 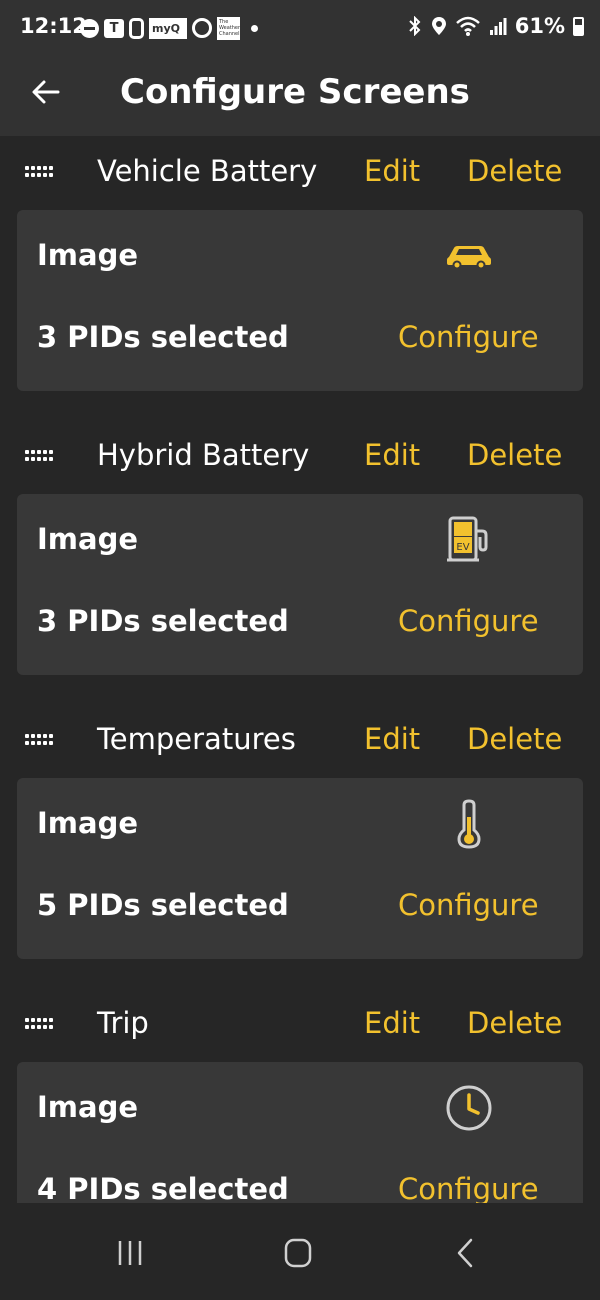 What do you see at coordinates (203, 455) in the screenshot?
I see `screen-name: Hybrid Battery` at bounding box center [203, 455].